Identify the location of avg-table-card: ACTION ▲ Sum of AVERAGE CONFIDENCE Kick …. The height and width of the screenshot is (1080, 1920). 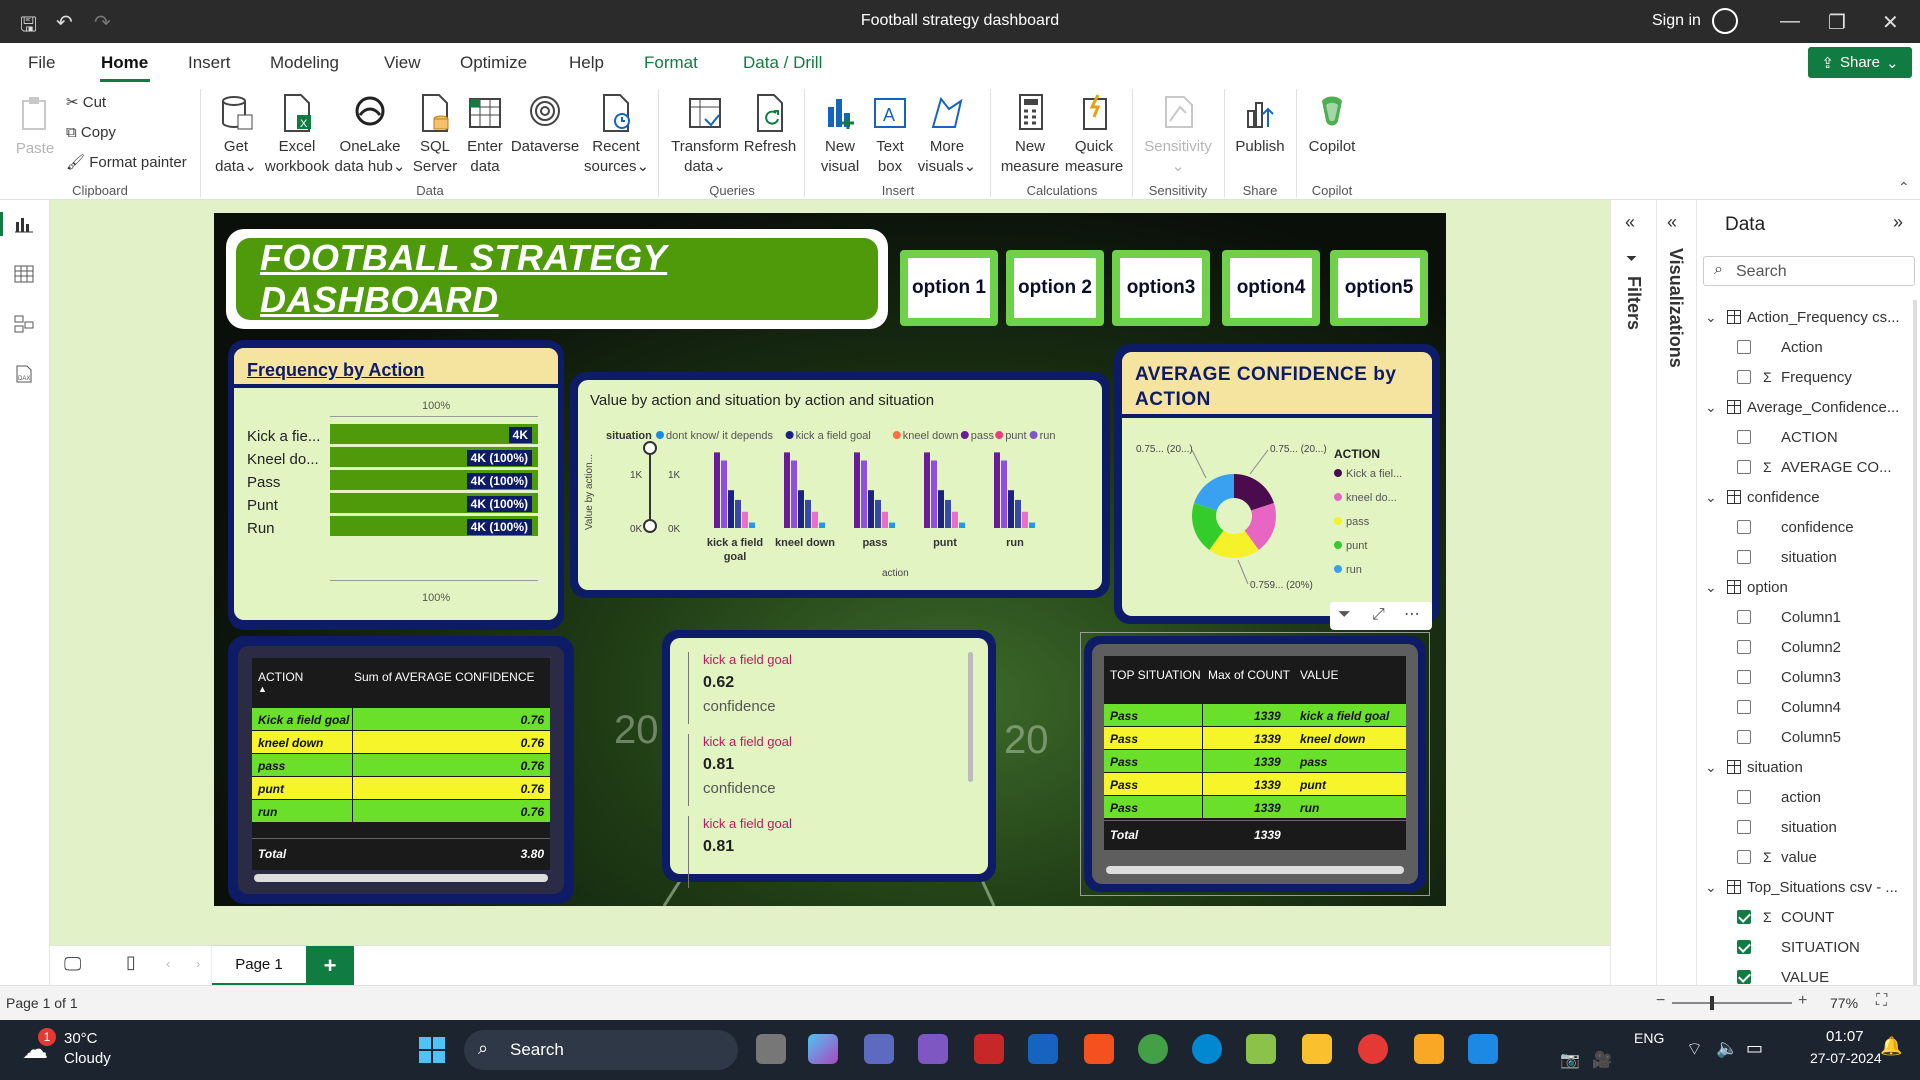
(401, 770).